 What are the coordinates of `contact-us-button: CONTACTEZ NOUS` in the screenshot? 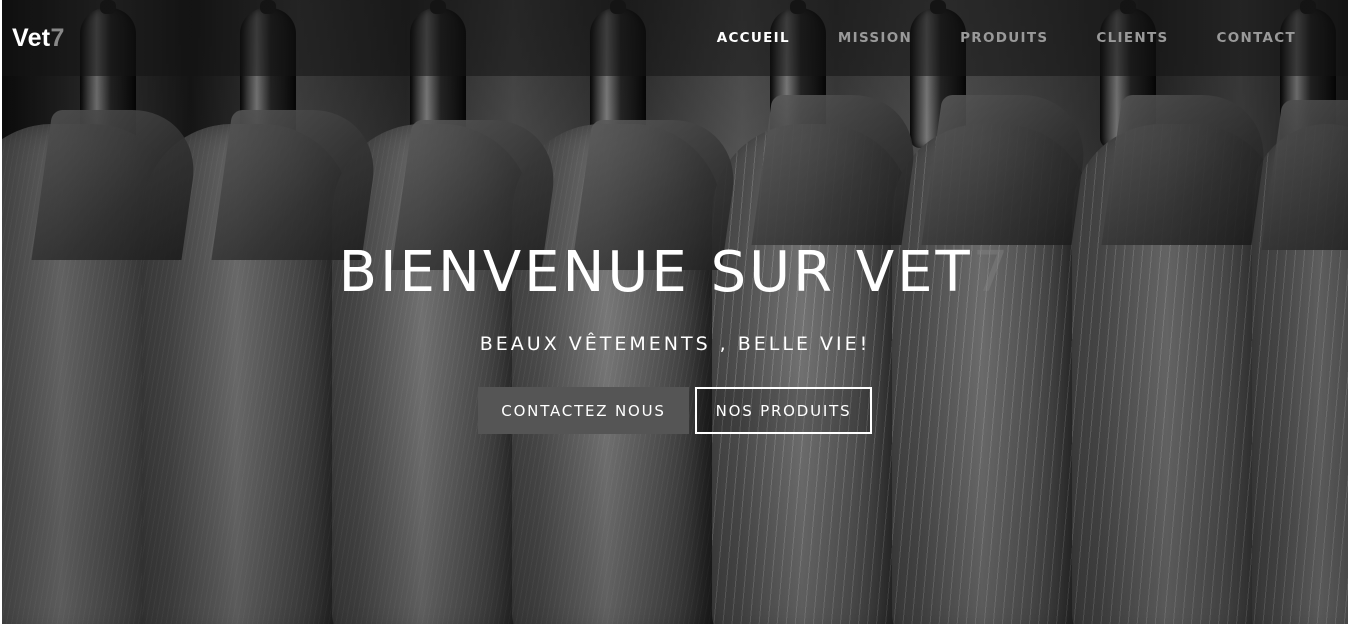 It's located at (583, 410).